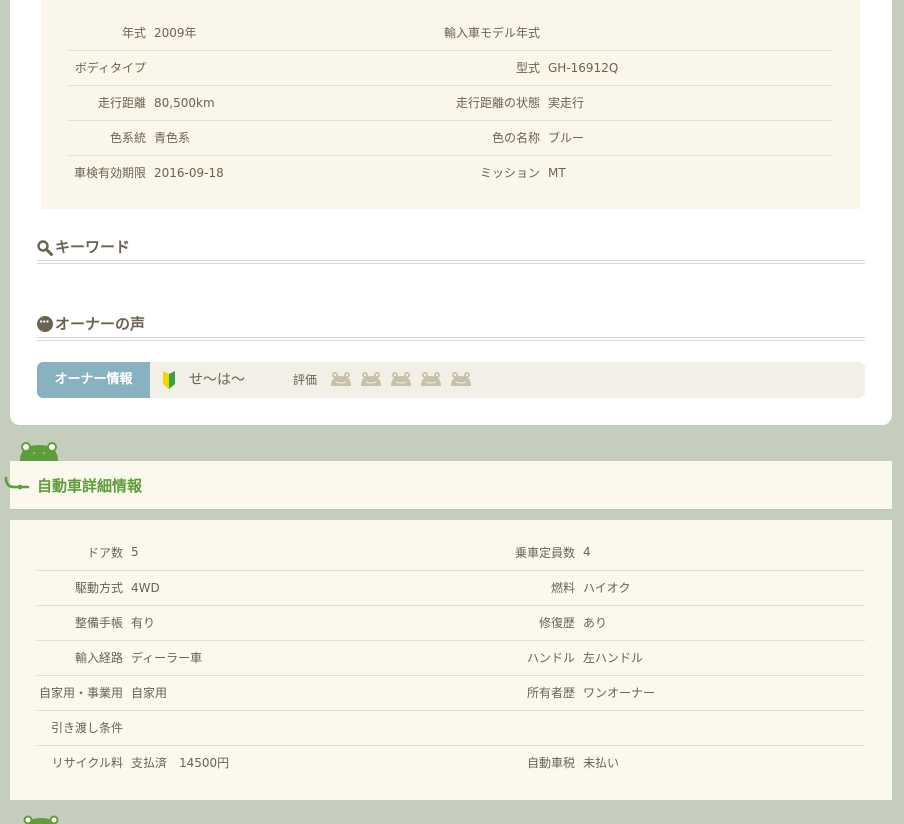 The image size is (904, 824). Describe the element at coordinates (587, 552) in the screenshot. I see `detail-value: 4` at that location.